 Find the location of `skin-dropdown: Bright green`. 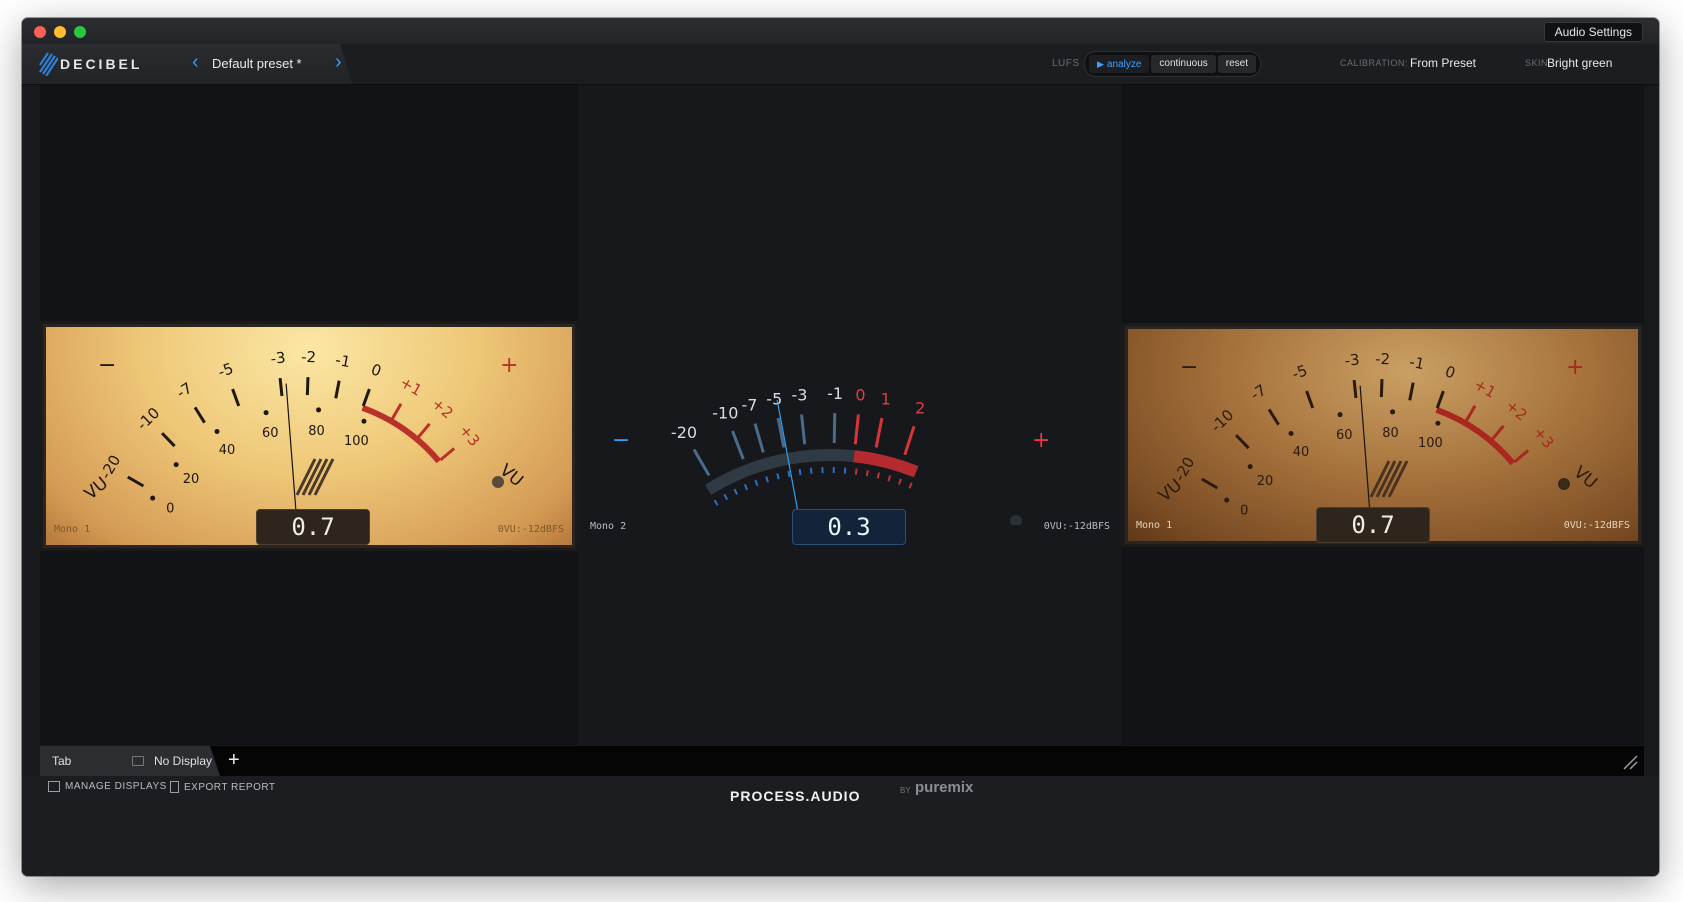

skin-dropdown: Bright green is located at coordinates (1579, 63).